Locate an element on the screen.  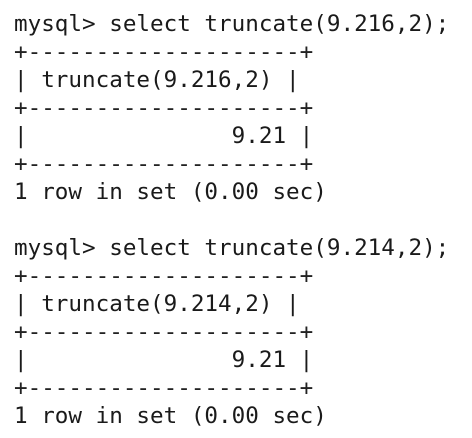
command-line: mysql> select truncate(9.214,2); is located at coordinates (232, 248).